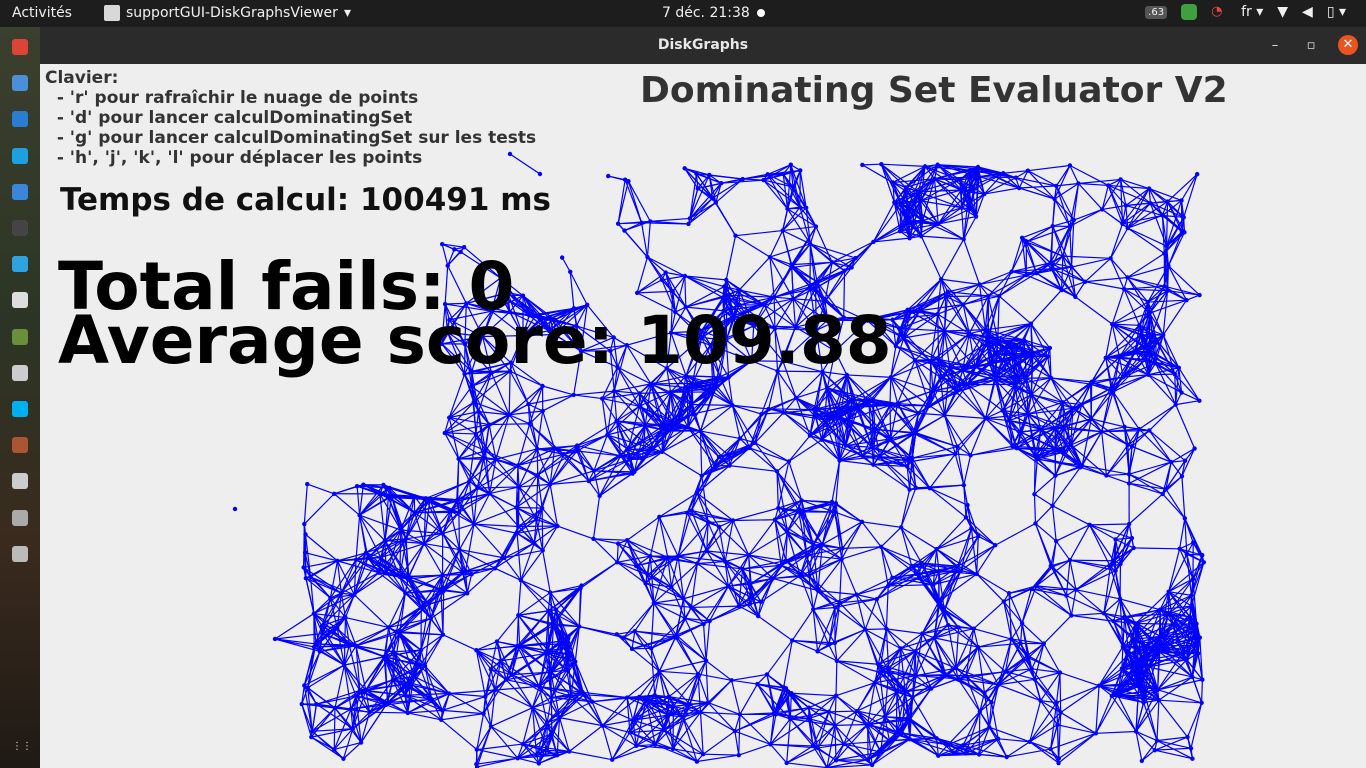 The height and width of the screenshot is (768, 1366). What do you see at coordinates (475, 340) in the screenshot?
I see `average-score: Average score: 109.88` at bounding box center [475, 340].